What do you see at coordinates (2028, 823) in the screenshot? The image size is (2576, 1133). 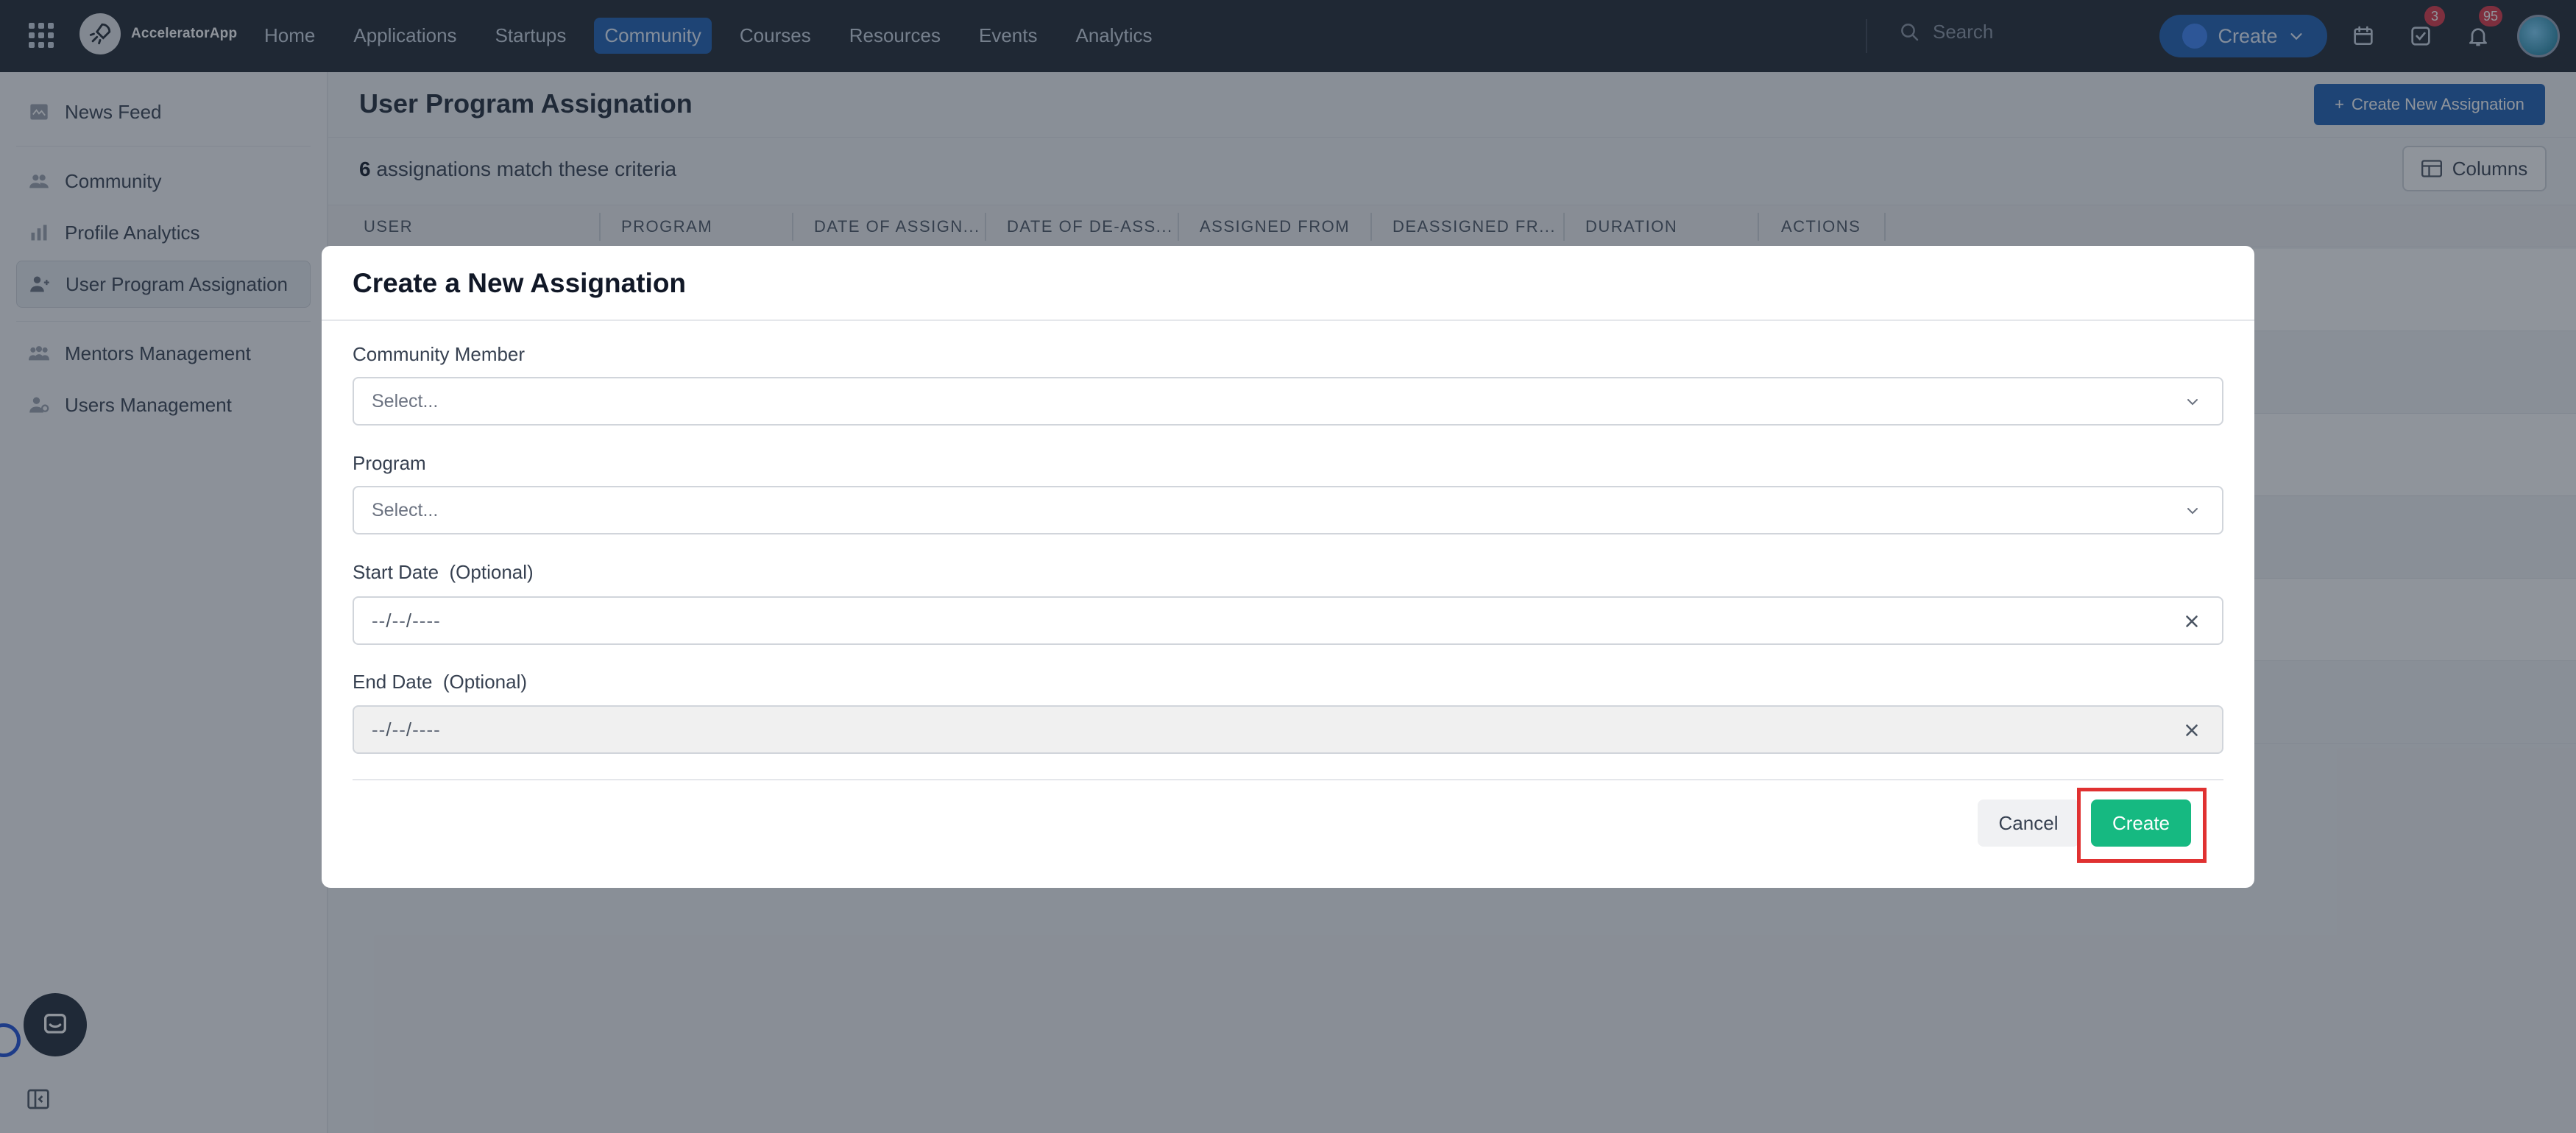 I see `cancel-button: Cancel` at bounding box center [2028, 823].